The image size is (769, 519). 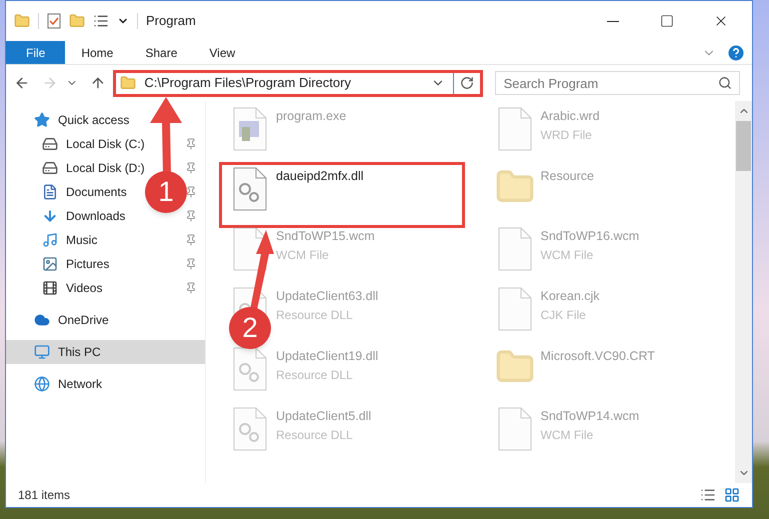 What do you see at coordinates (36, 52) in the screenshot?
I see `file-tab: File` at bounding box center [36, 52].